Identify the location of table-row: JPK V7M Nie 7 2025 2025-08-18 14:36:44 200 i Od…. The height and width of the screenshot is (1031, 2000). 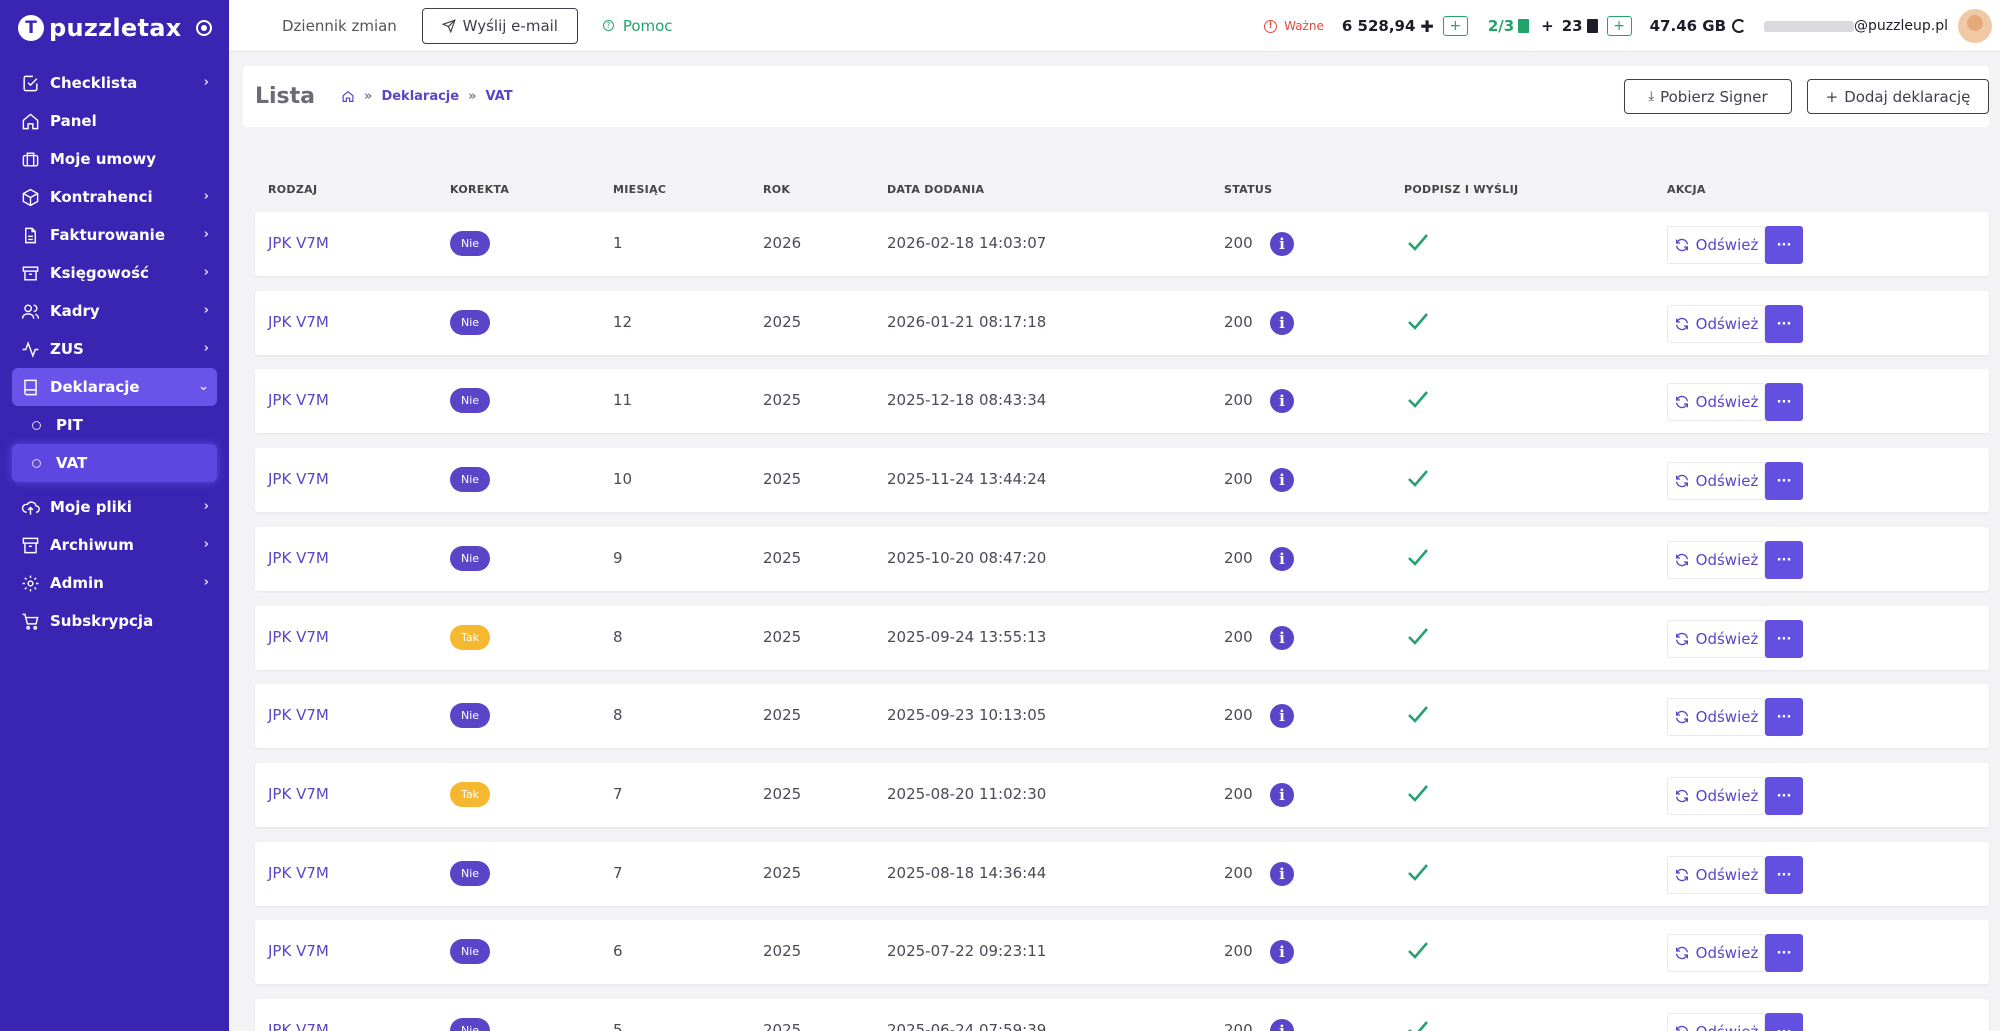
(1122, 874).